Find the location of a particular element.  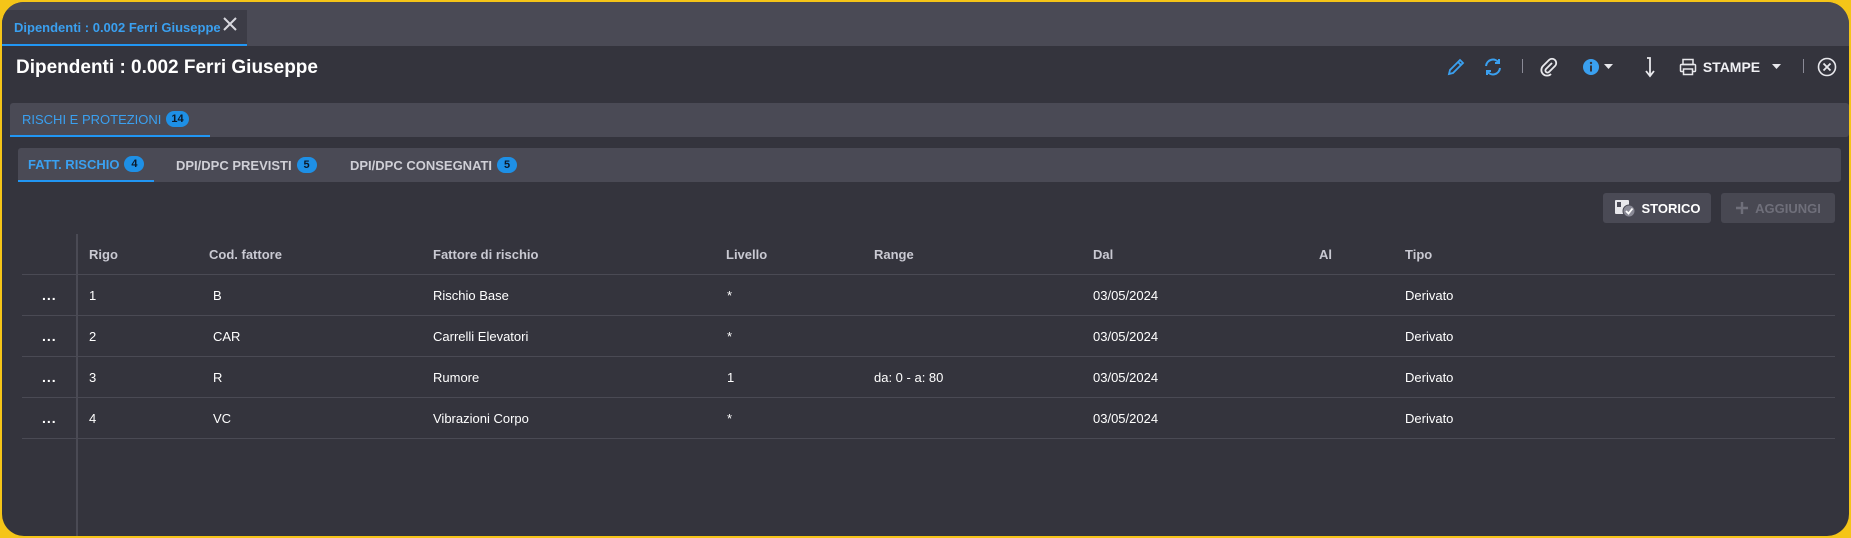

refresh-icon is located at coordinates (1493, 67).